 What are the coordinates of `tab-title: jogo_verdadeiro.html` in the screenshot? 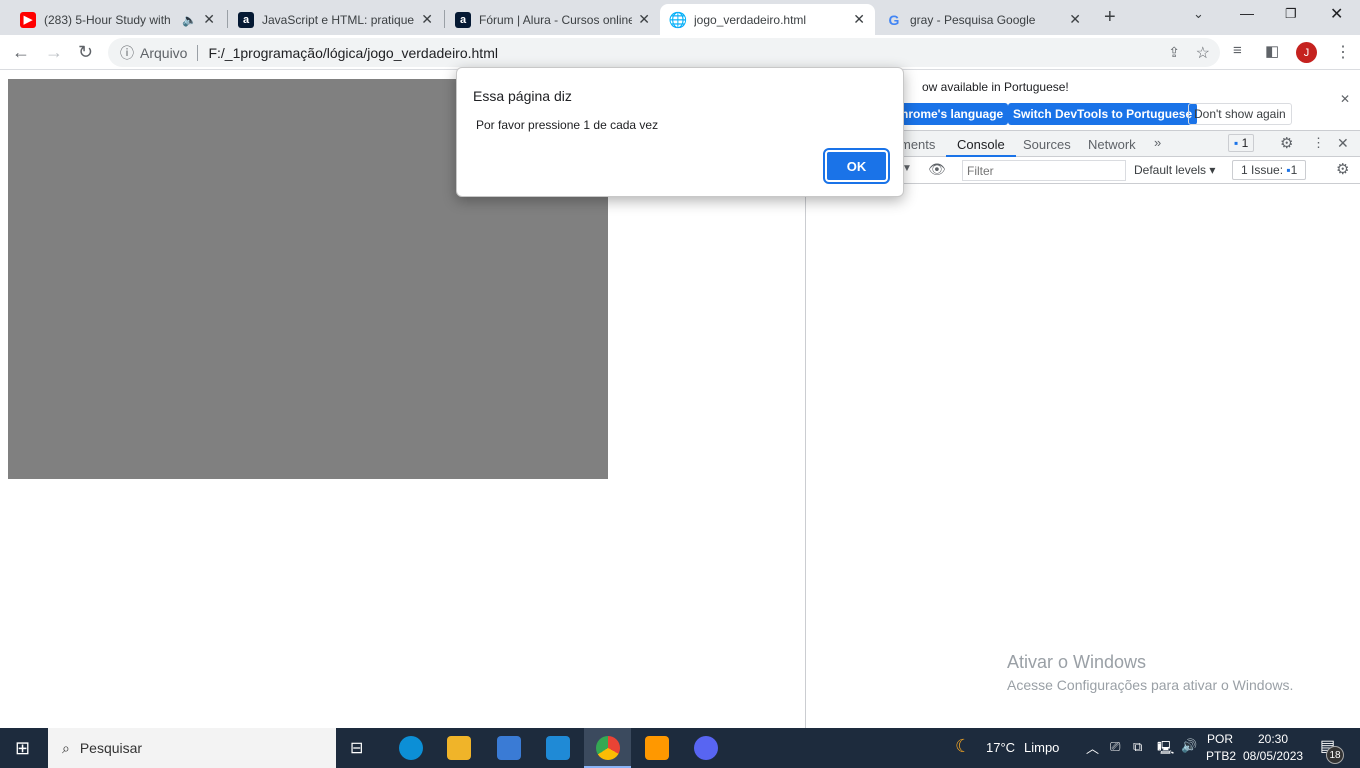 It's located at (750, 19).